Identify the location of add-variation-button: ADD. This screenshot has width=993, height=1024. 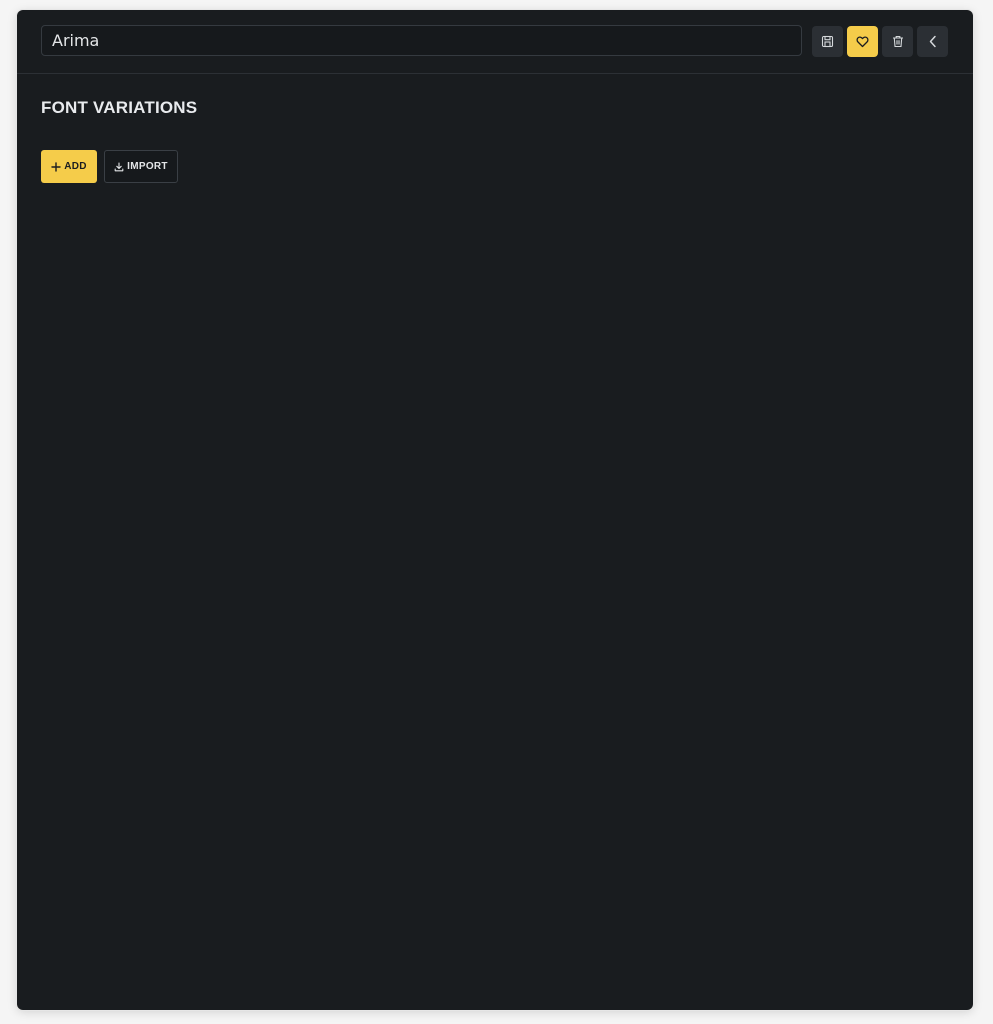
(69, 166).